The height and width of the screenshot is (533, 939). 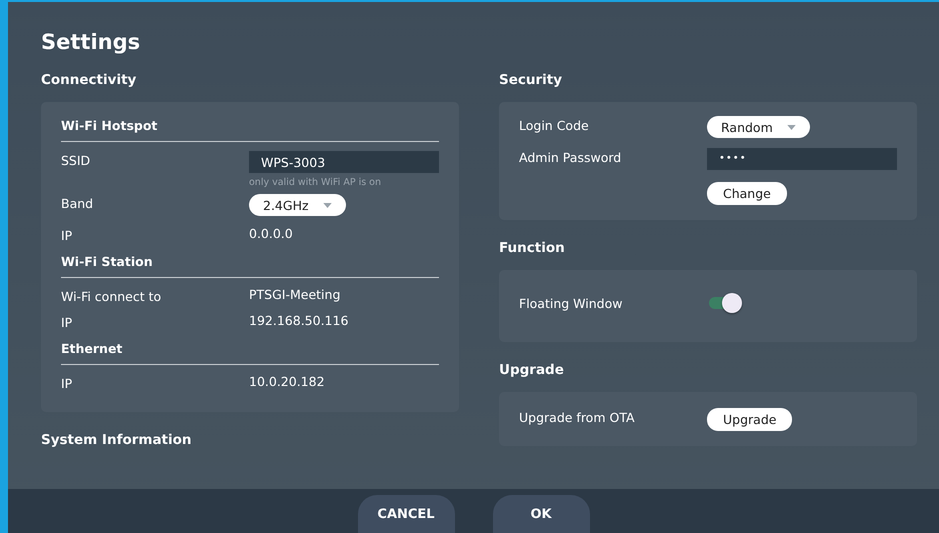 What do you see at coordinates (297, 205) in the screenshot?
I see `dropdown: 2.4GHz` at bounding box center [297, 205].